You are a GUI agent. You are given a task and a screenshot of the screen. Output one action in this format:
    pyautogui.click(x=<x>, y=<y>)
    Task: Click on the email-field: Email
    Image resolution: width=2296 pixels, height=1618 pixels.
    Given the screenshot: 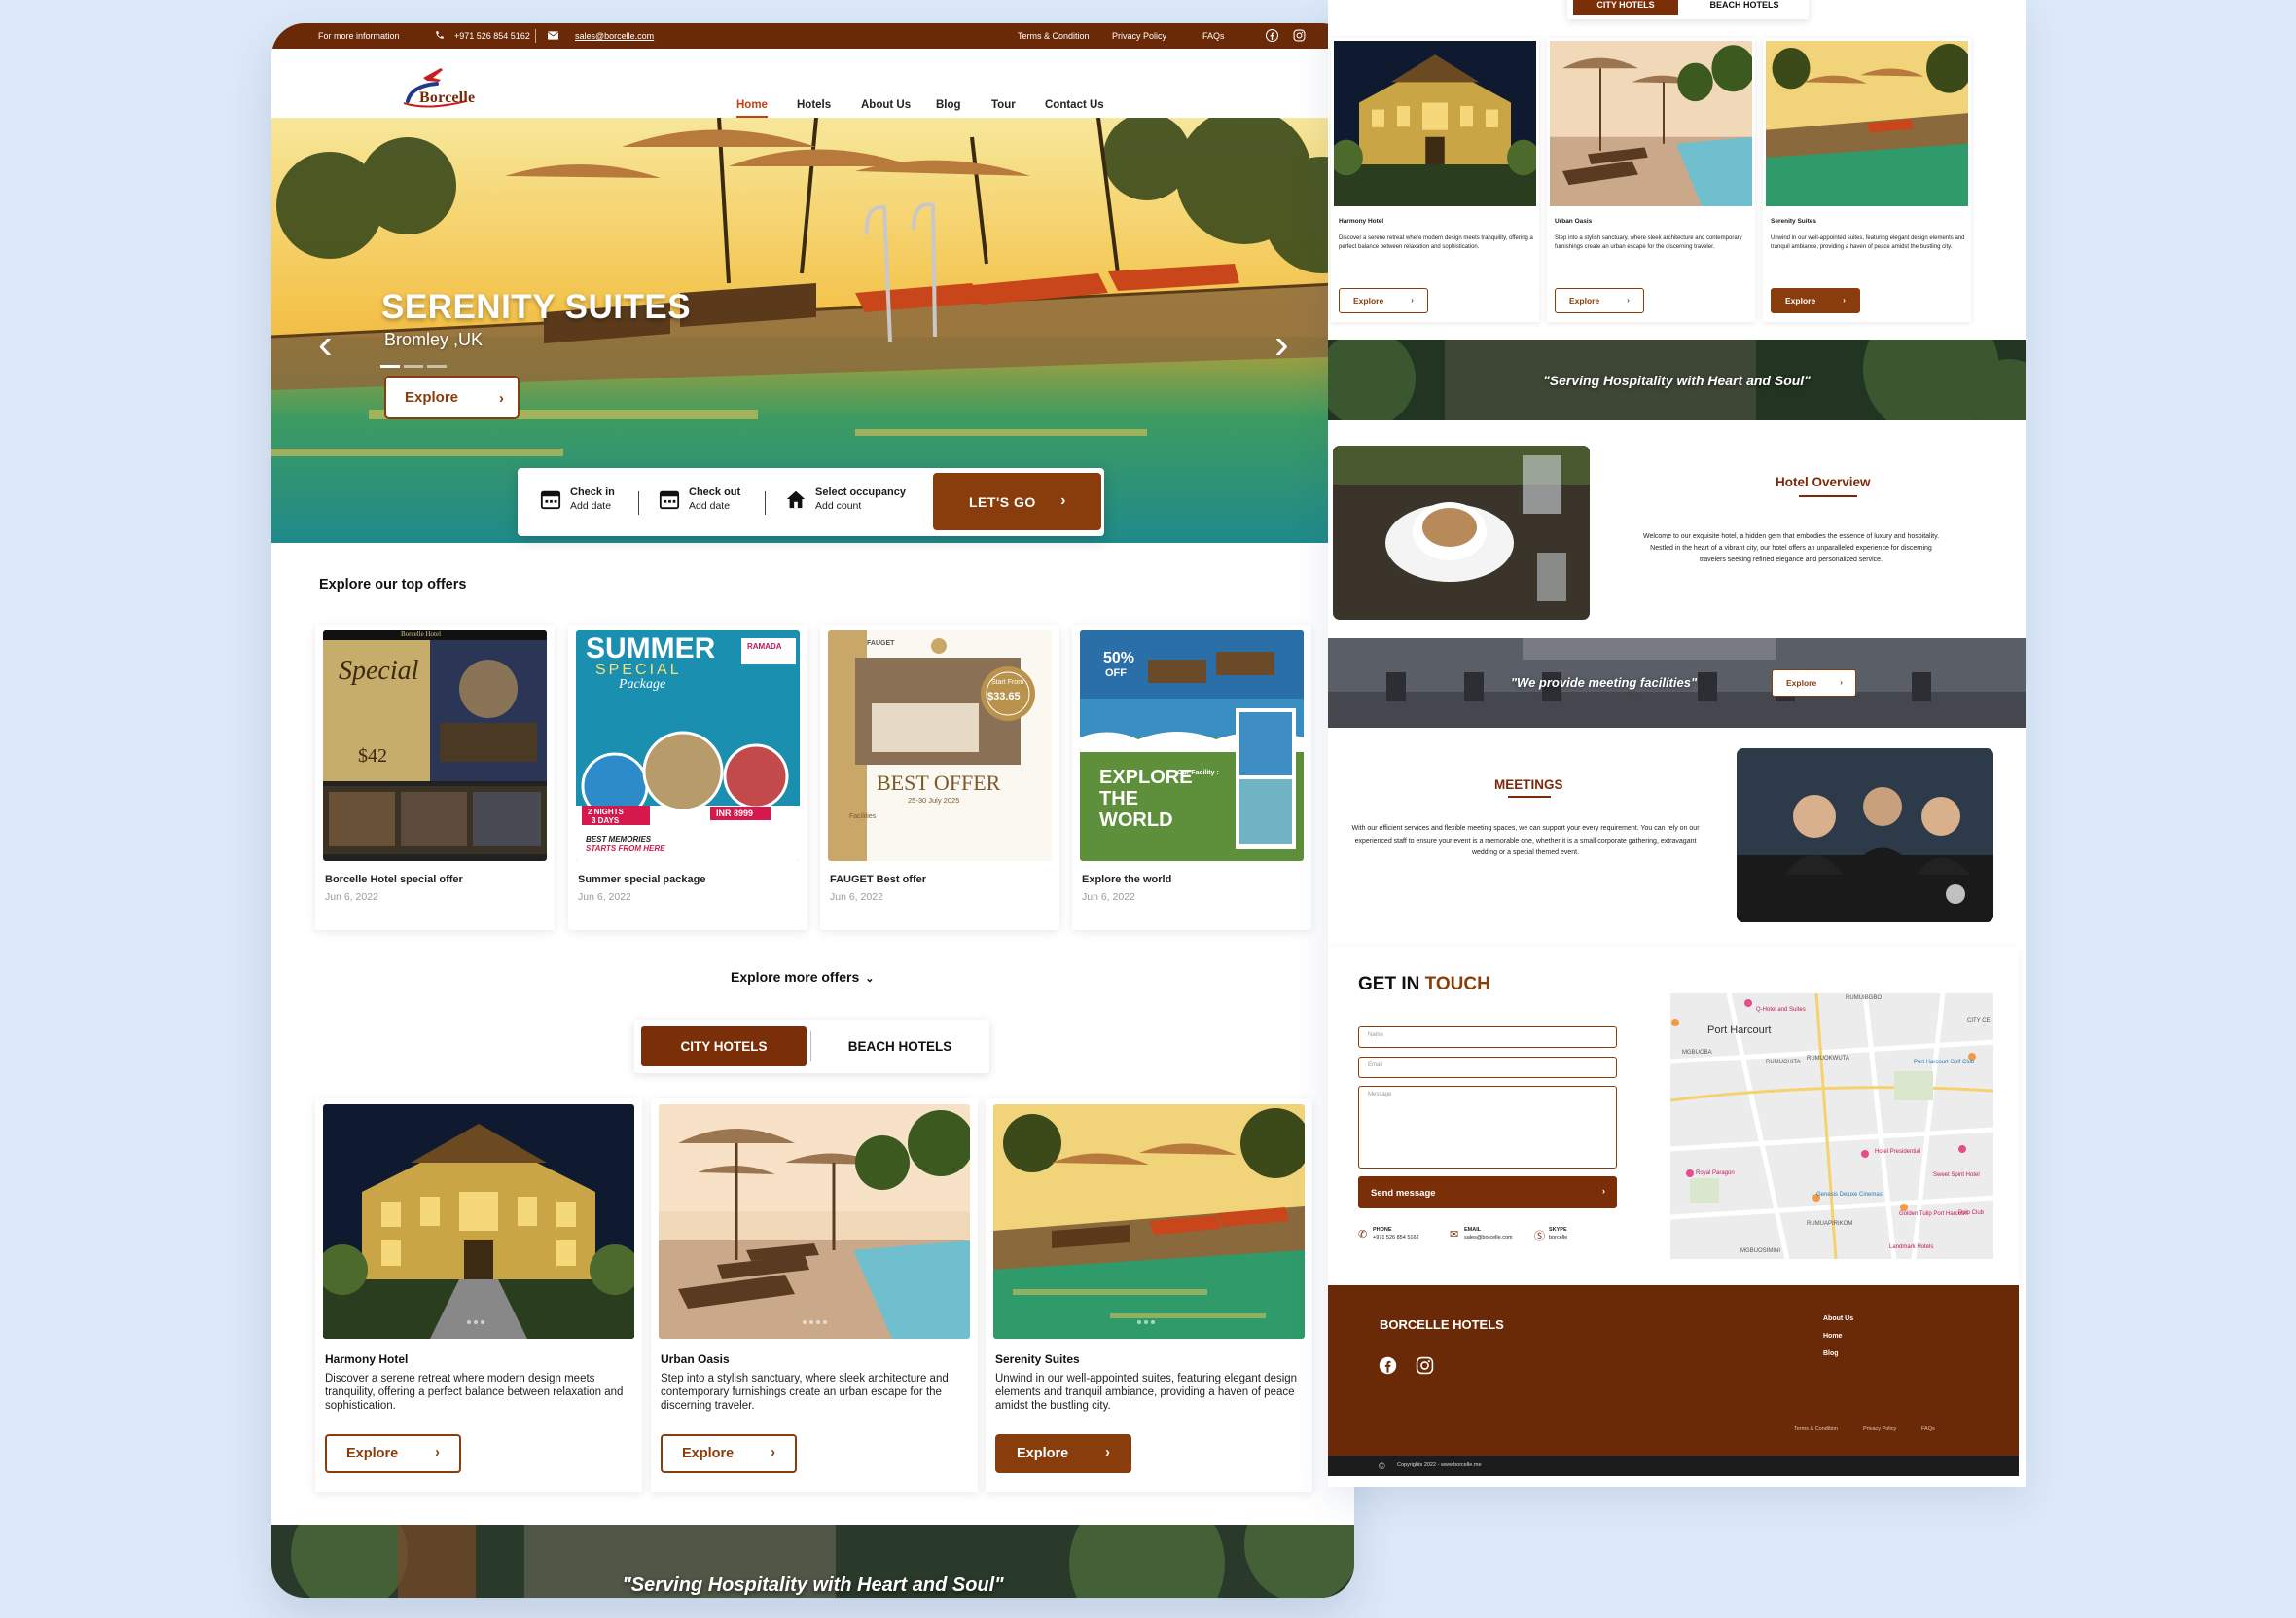 What is the action you would take?
    pyautogui.click(x=1487, y=1067)
    